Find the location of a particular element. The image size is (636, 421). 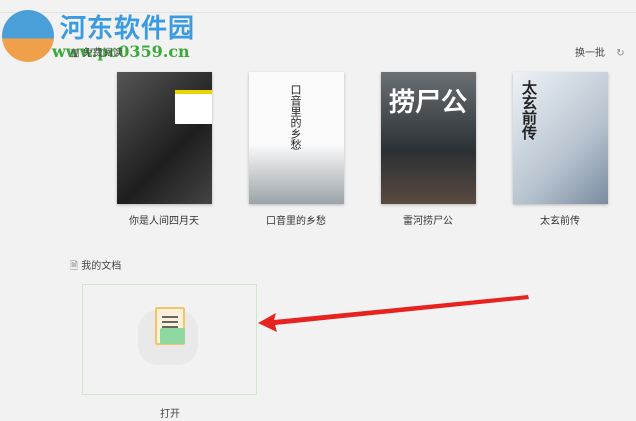

refresh-batch-button: 换一批 ↻ is located at coordinates (600, 51).